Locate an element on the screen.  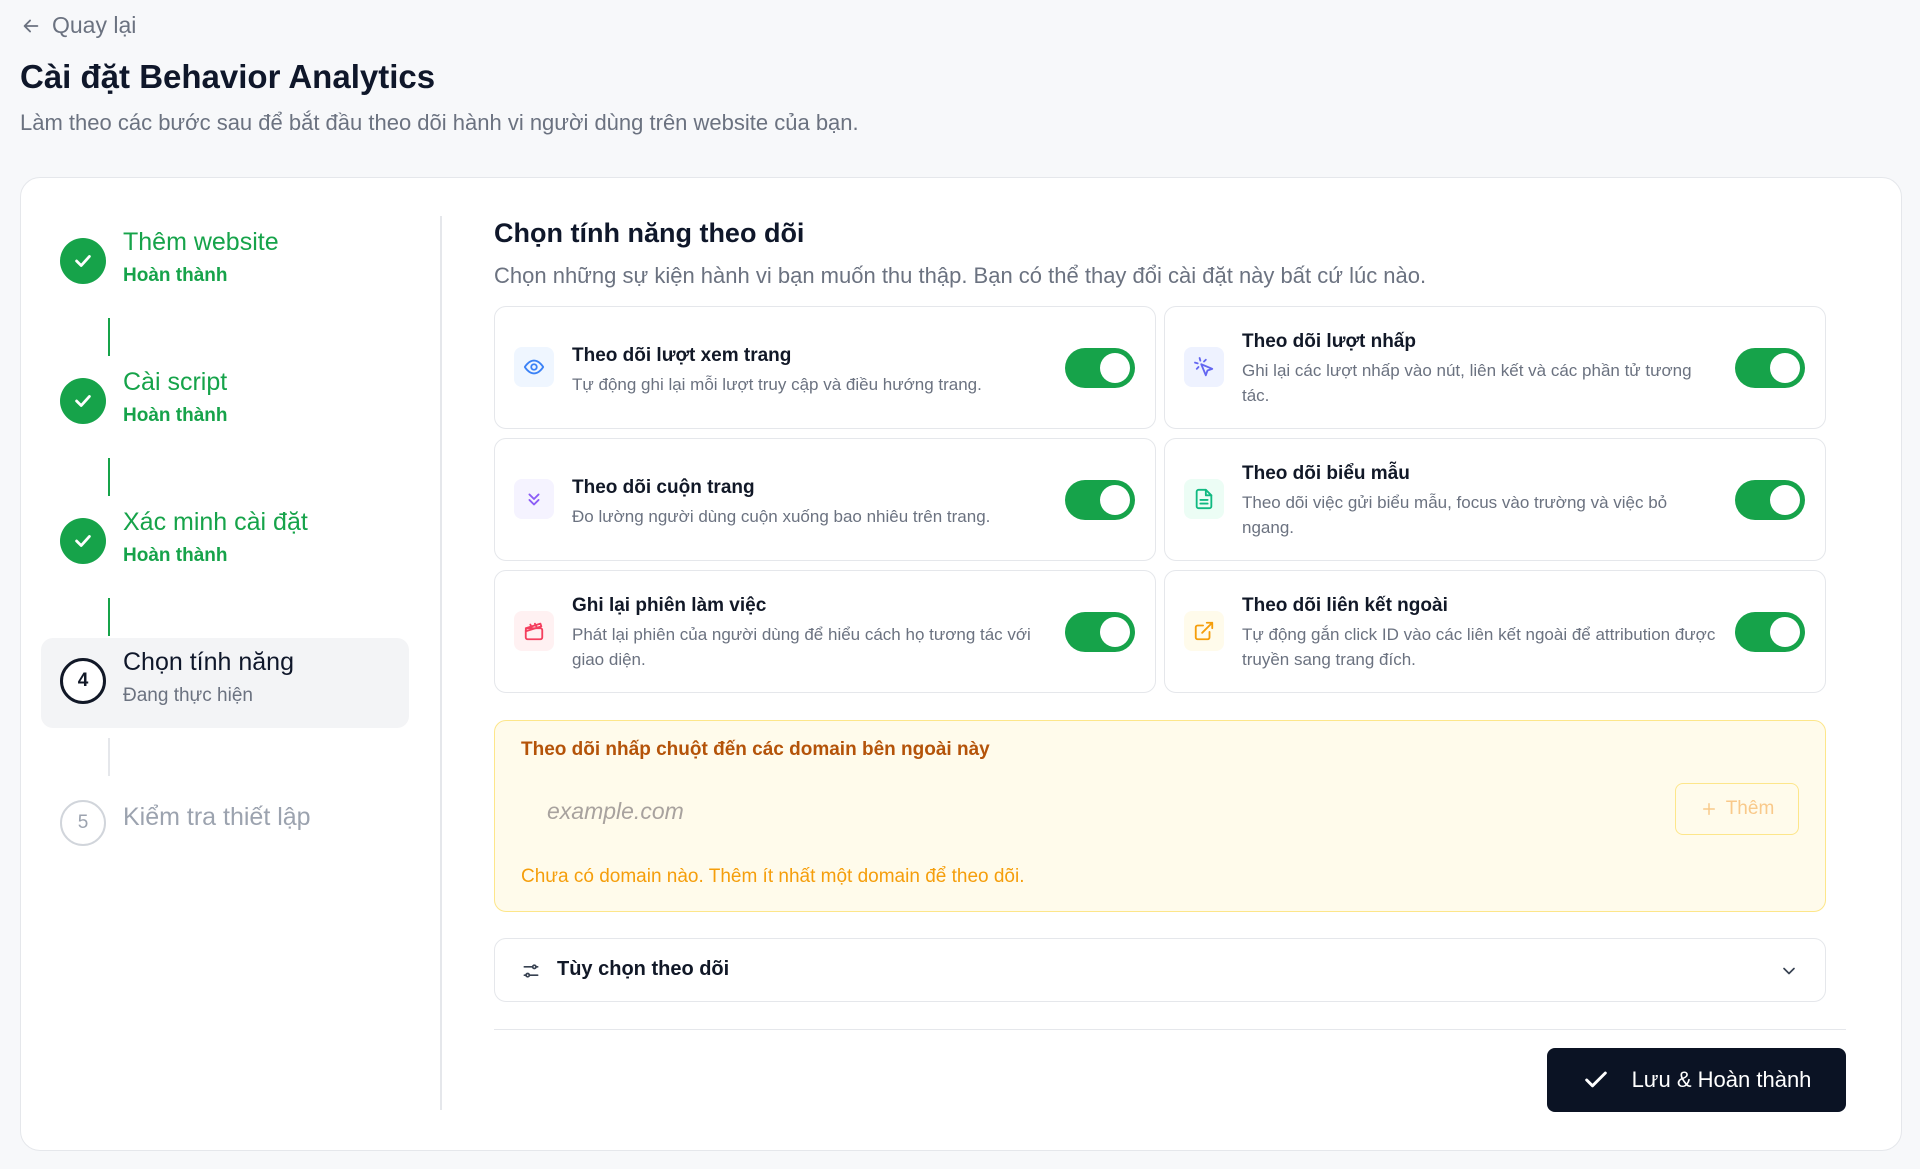
page-title: Cài đặt Behavior Analytics is located at coordinates (228, 76).